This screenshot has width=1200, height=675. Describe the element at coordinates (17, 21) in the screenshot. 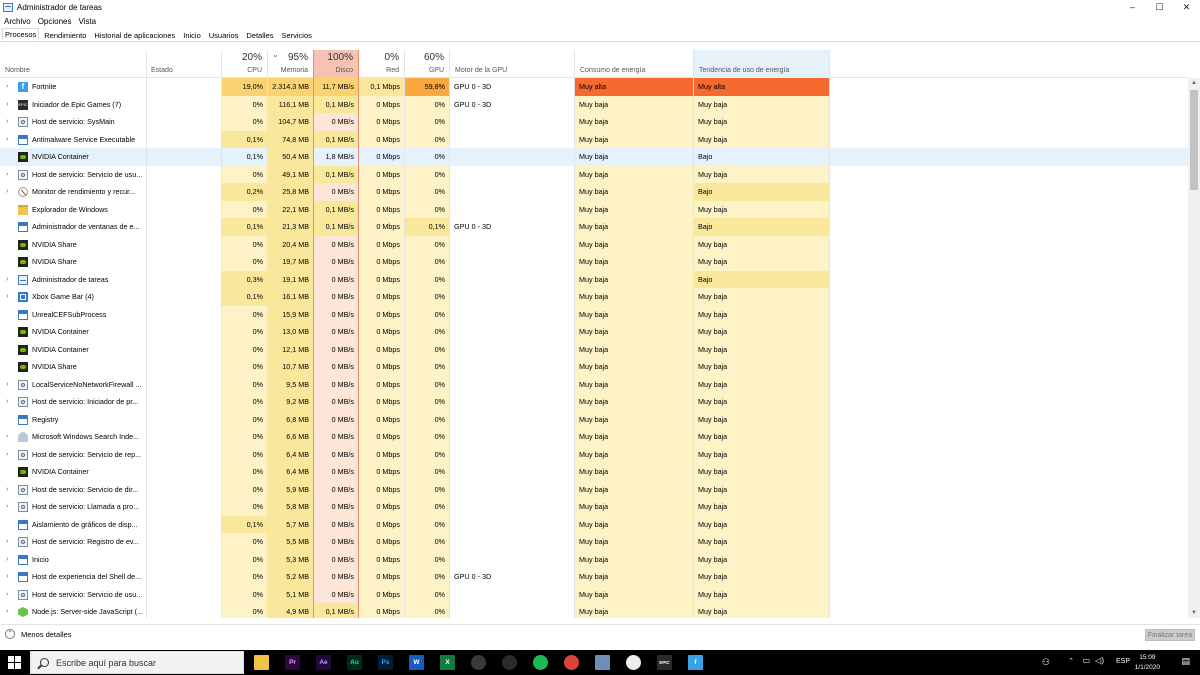

I see `menu-archivo: Archivo` at that location.